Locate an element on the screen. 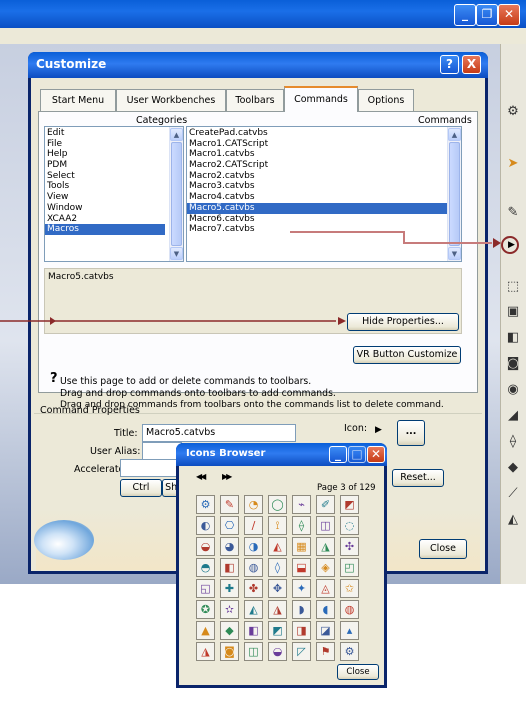 The image size is (526, 717). icon-browser-cell-icon: ◆ is located at coordinates (229, 630).